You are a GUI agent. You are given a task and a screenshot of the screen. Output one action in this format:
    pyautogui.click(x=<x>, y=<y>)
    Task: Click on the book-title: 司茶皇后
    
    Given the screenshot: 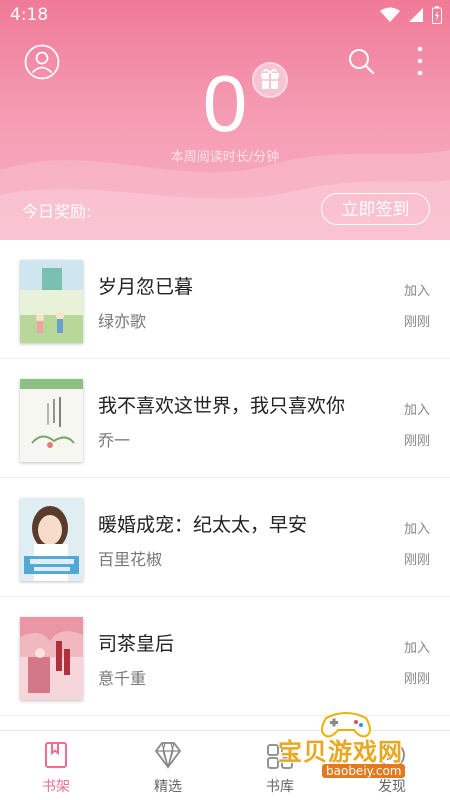 What is the action you would take?
    pyautogui.click(x=136, y=644)
    